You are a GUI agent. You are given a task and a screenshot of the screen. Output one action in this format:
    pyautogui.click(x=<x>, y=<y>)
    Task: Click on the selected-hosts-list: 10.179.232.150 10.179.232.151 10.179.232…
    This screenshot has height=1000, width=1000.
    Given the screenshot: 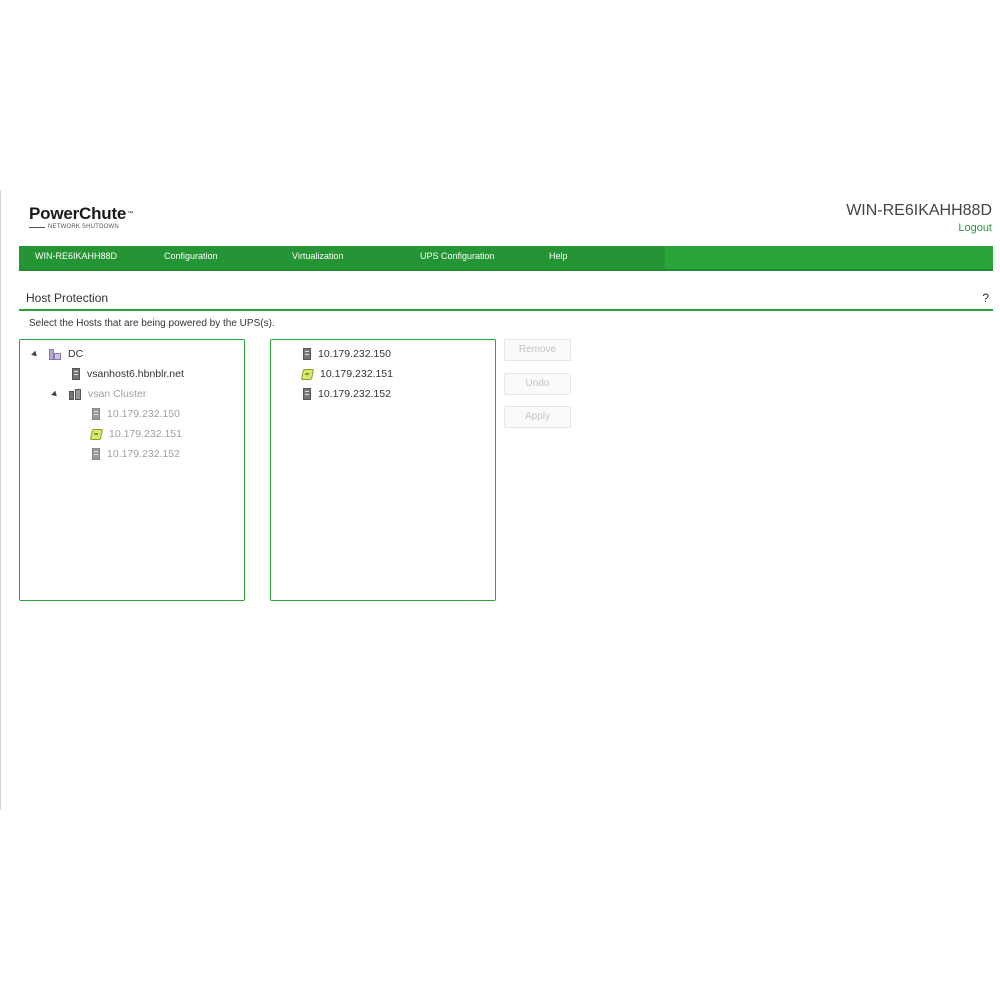 What is the action you would take?
    pyautogui.click(x=383, y=470)
    